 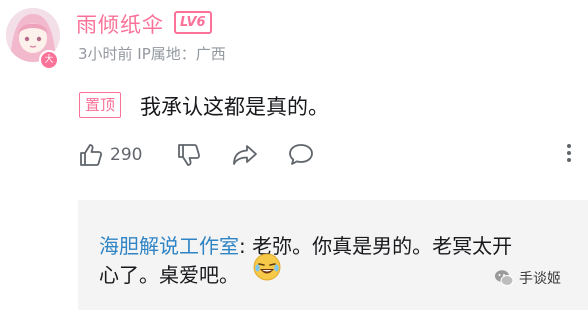 I want to click on comment-content: 我承认这都是真的。, so click(x=234, y=107).